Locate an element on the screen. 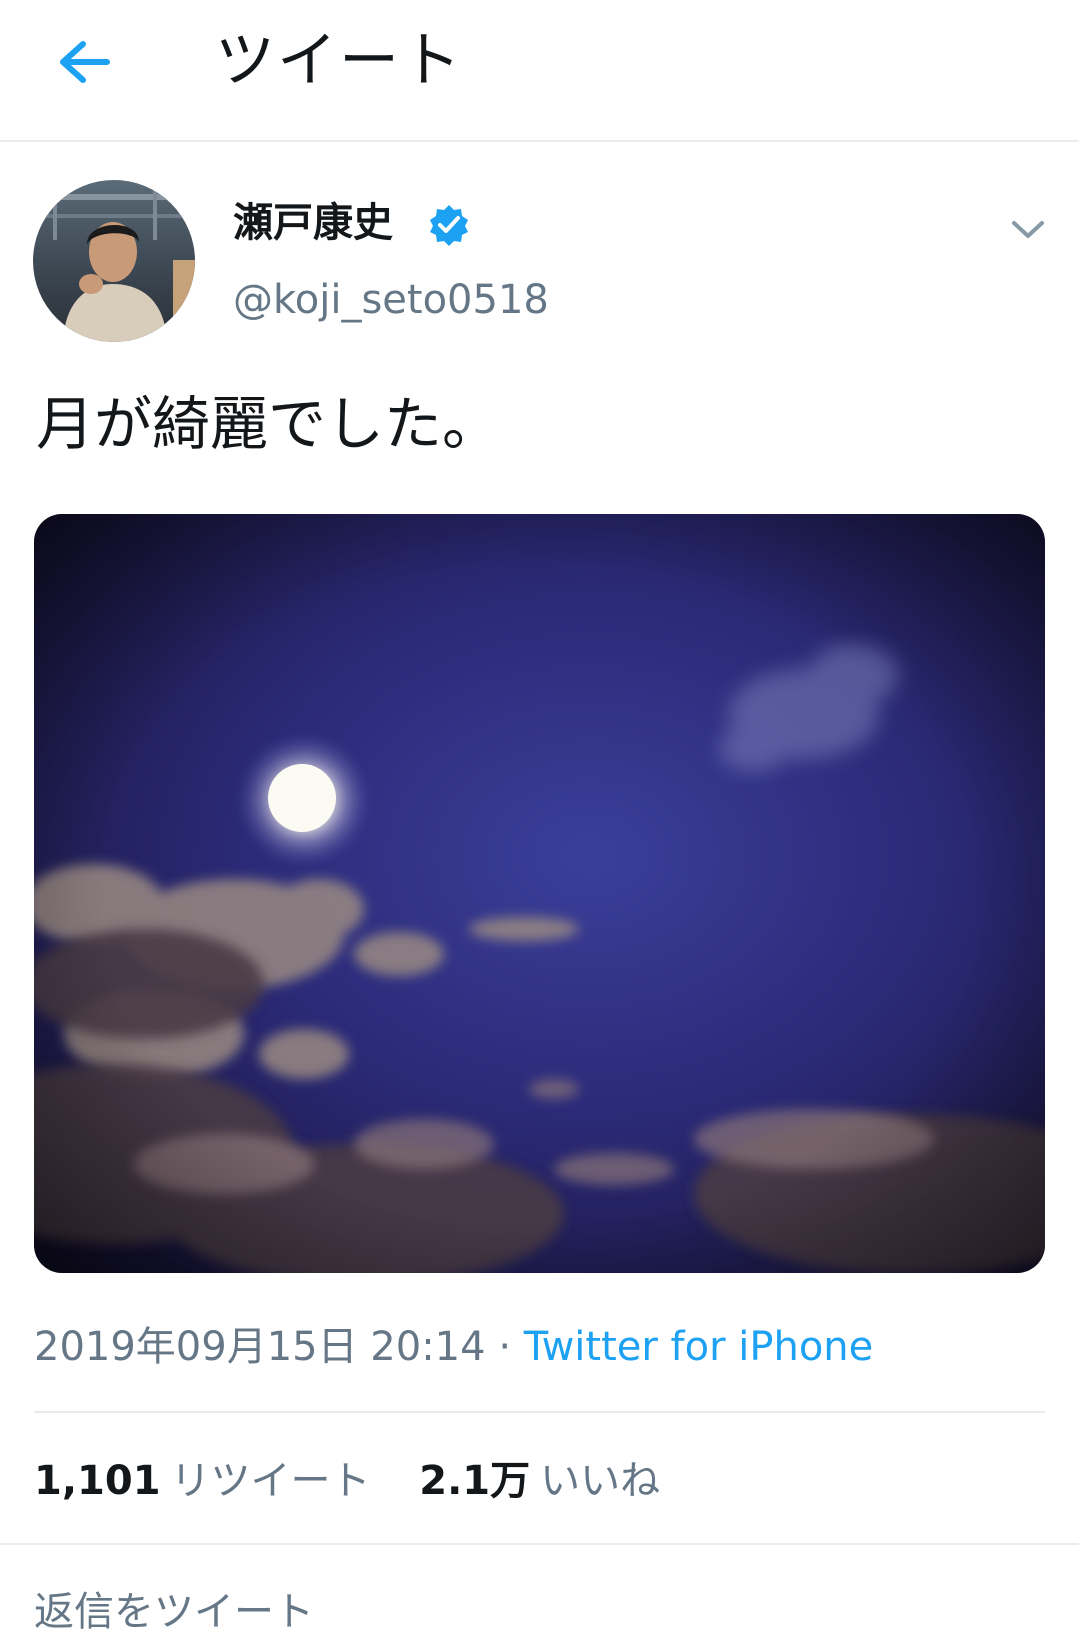 This screenshot has height=1649, width=1079. arrow-left-icon is located at coordinates (85, 62).